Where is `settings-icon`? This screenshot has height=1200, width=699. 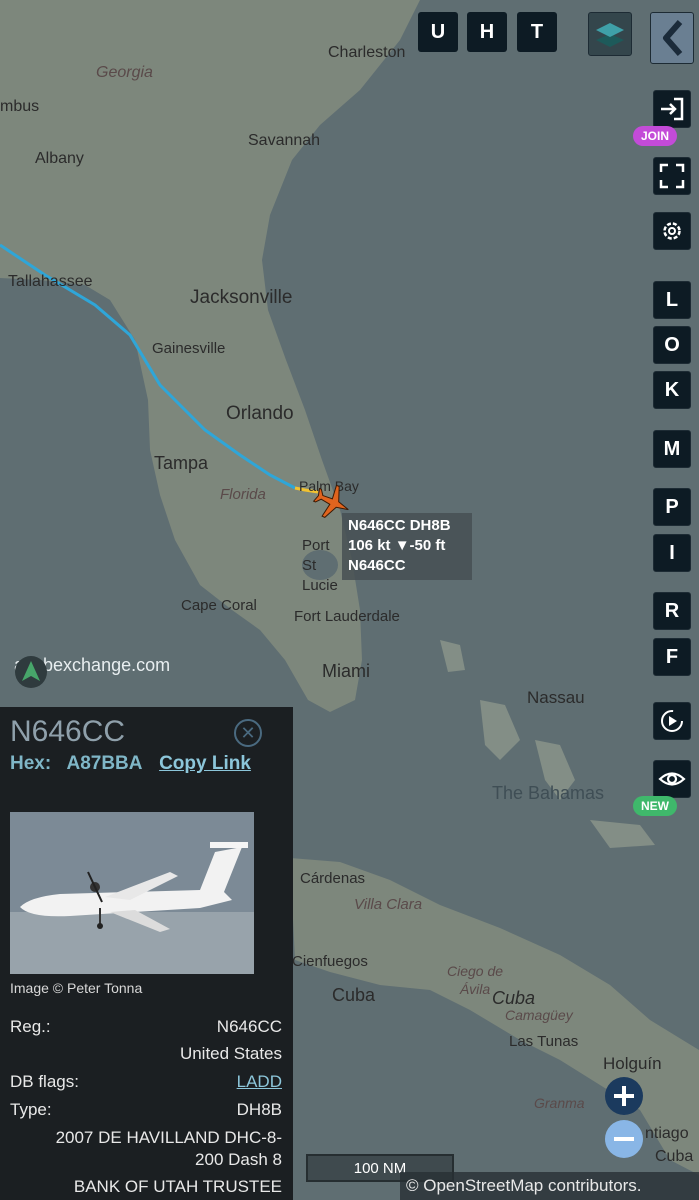 settings-icon is located at coordinates (672, 231).